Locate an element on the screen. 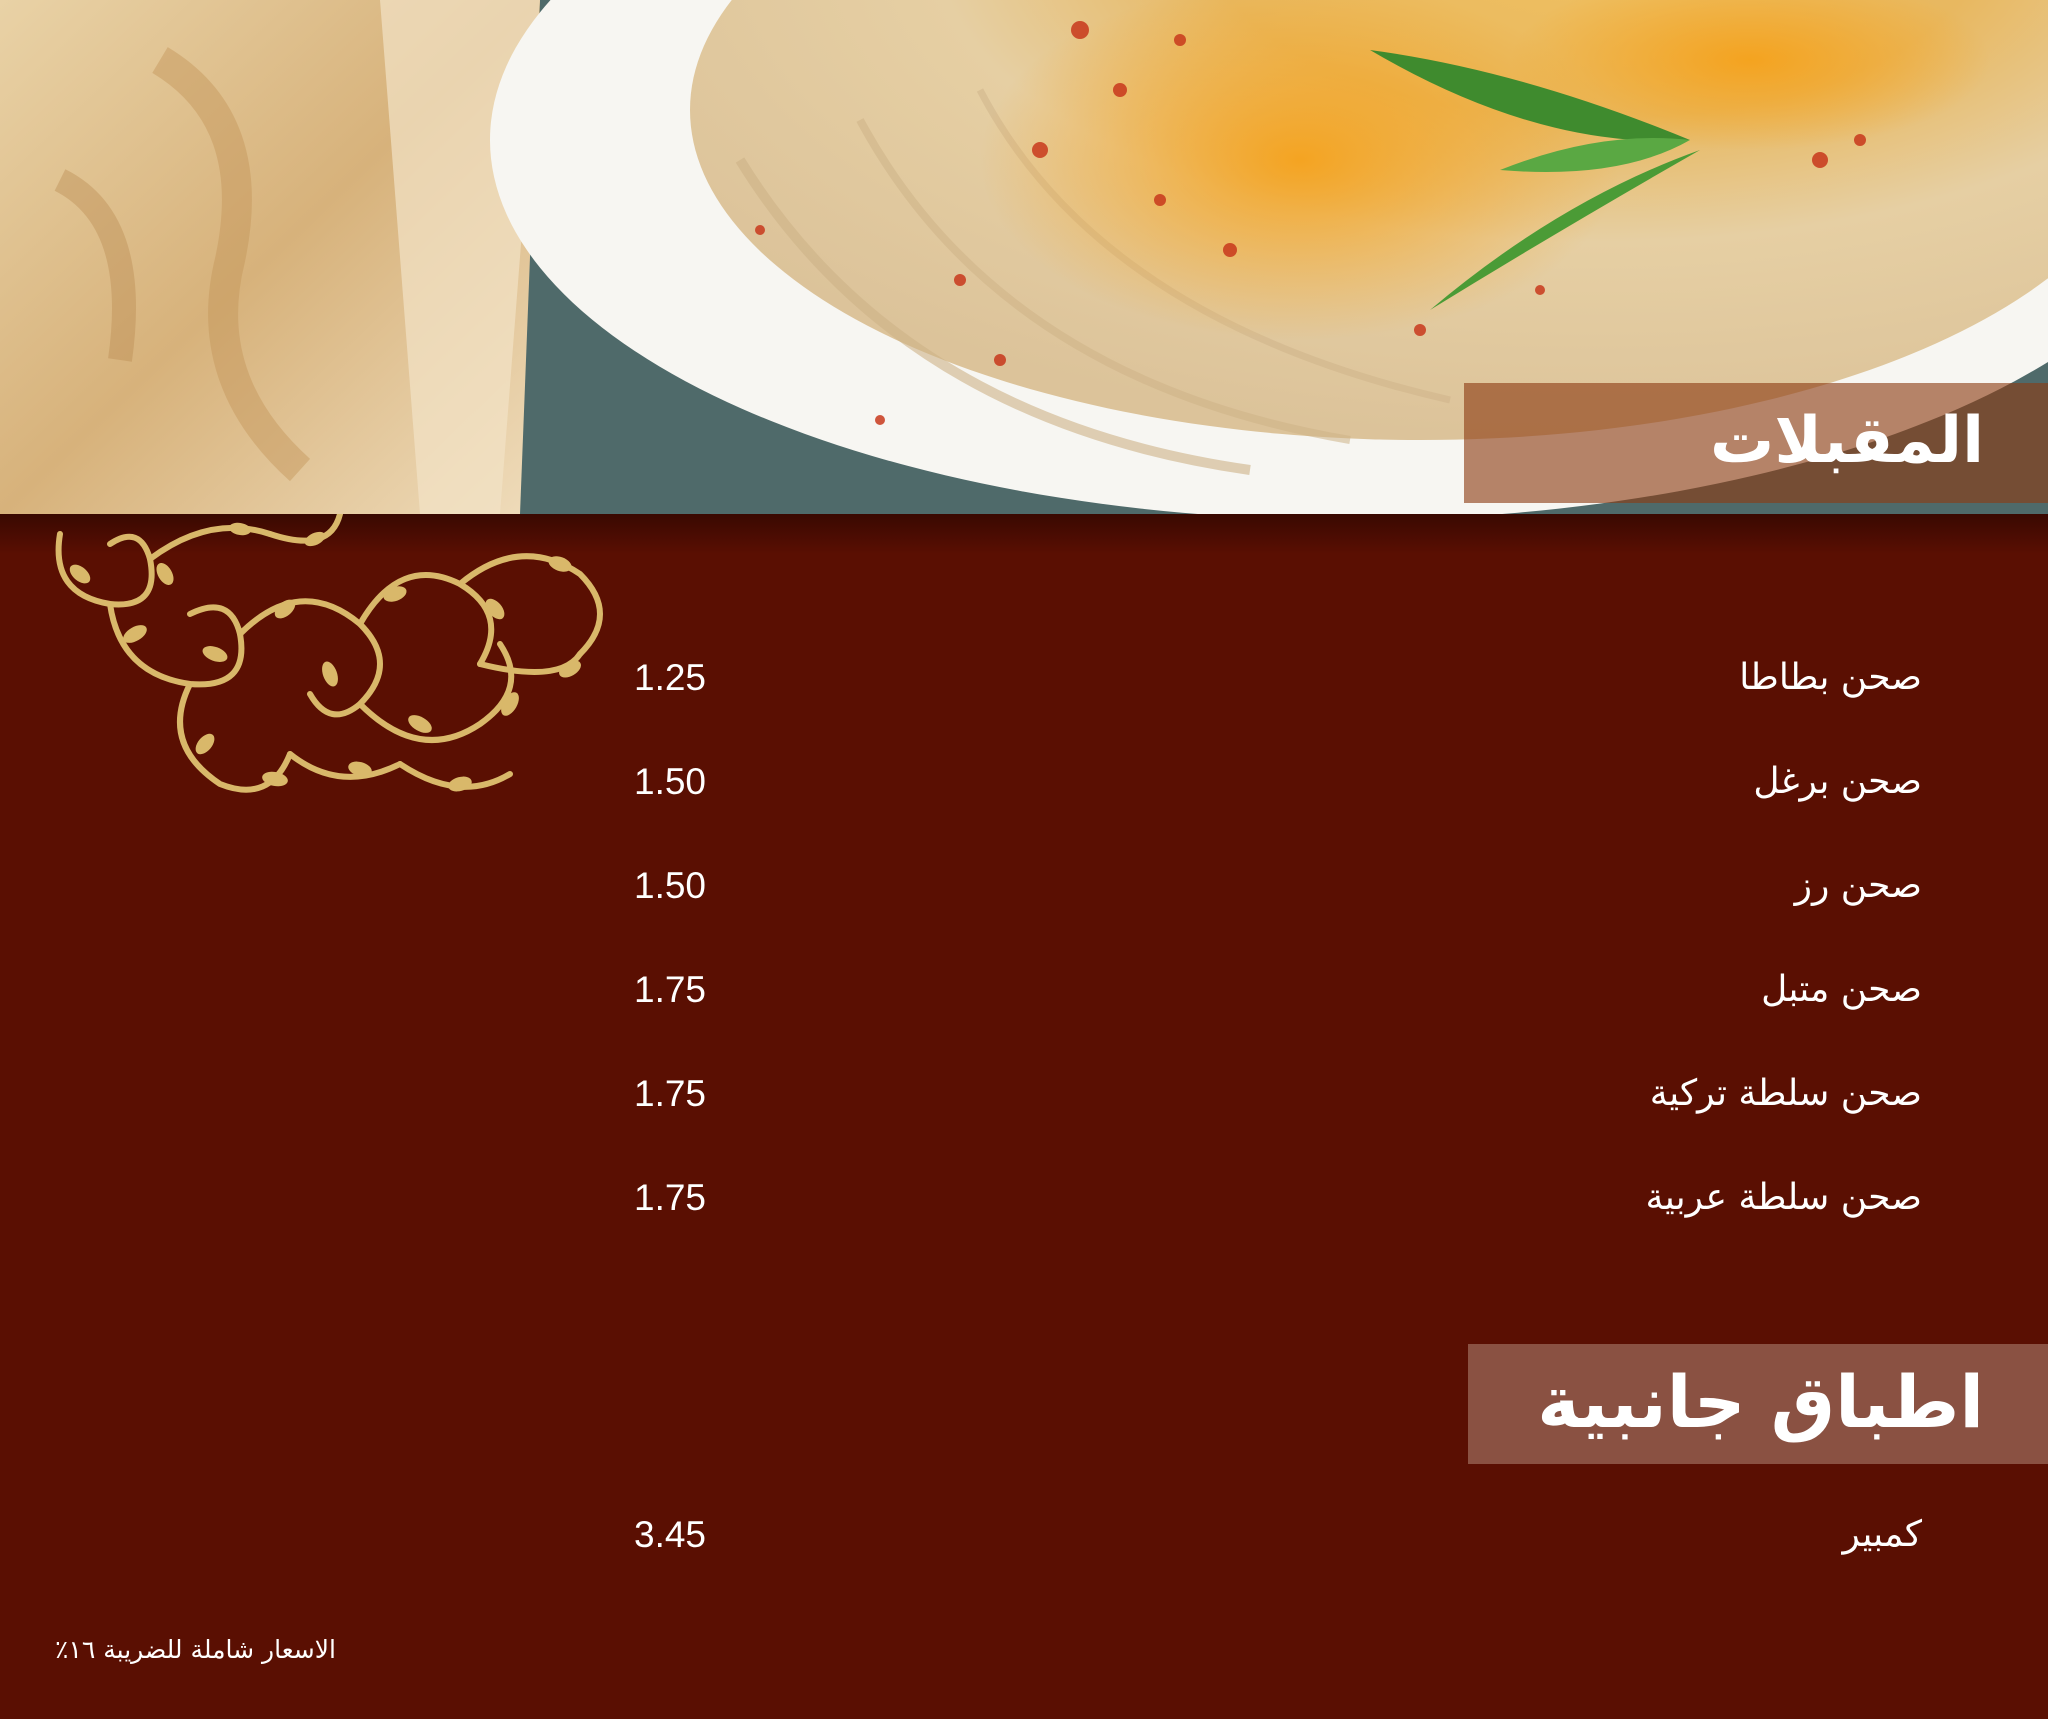 The image size is (2048, 1719). menu-item-price: 1.25 is located at coordinates (670, 677).